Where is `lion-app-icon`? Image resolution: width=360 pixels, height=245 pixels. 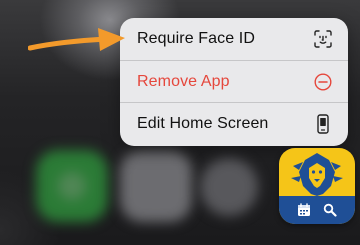 lion-app-icon is located at coordinates (317, 186).